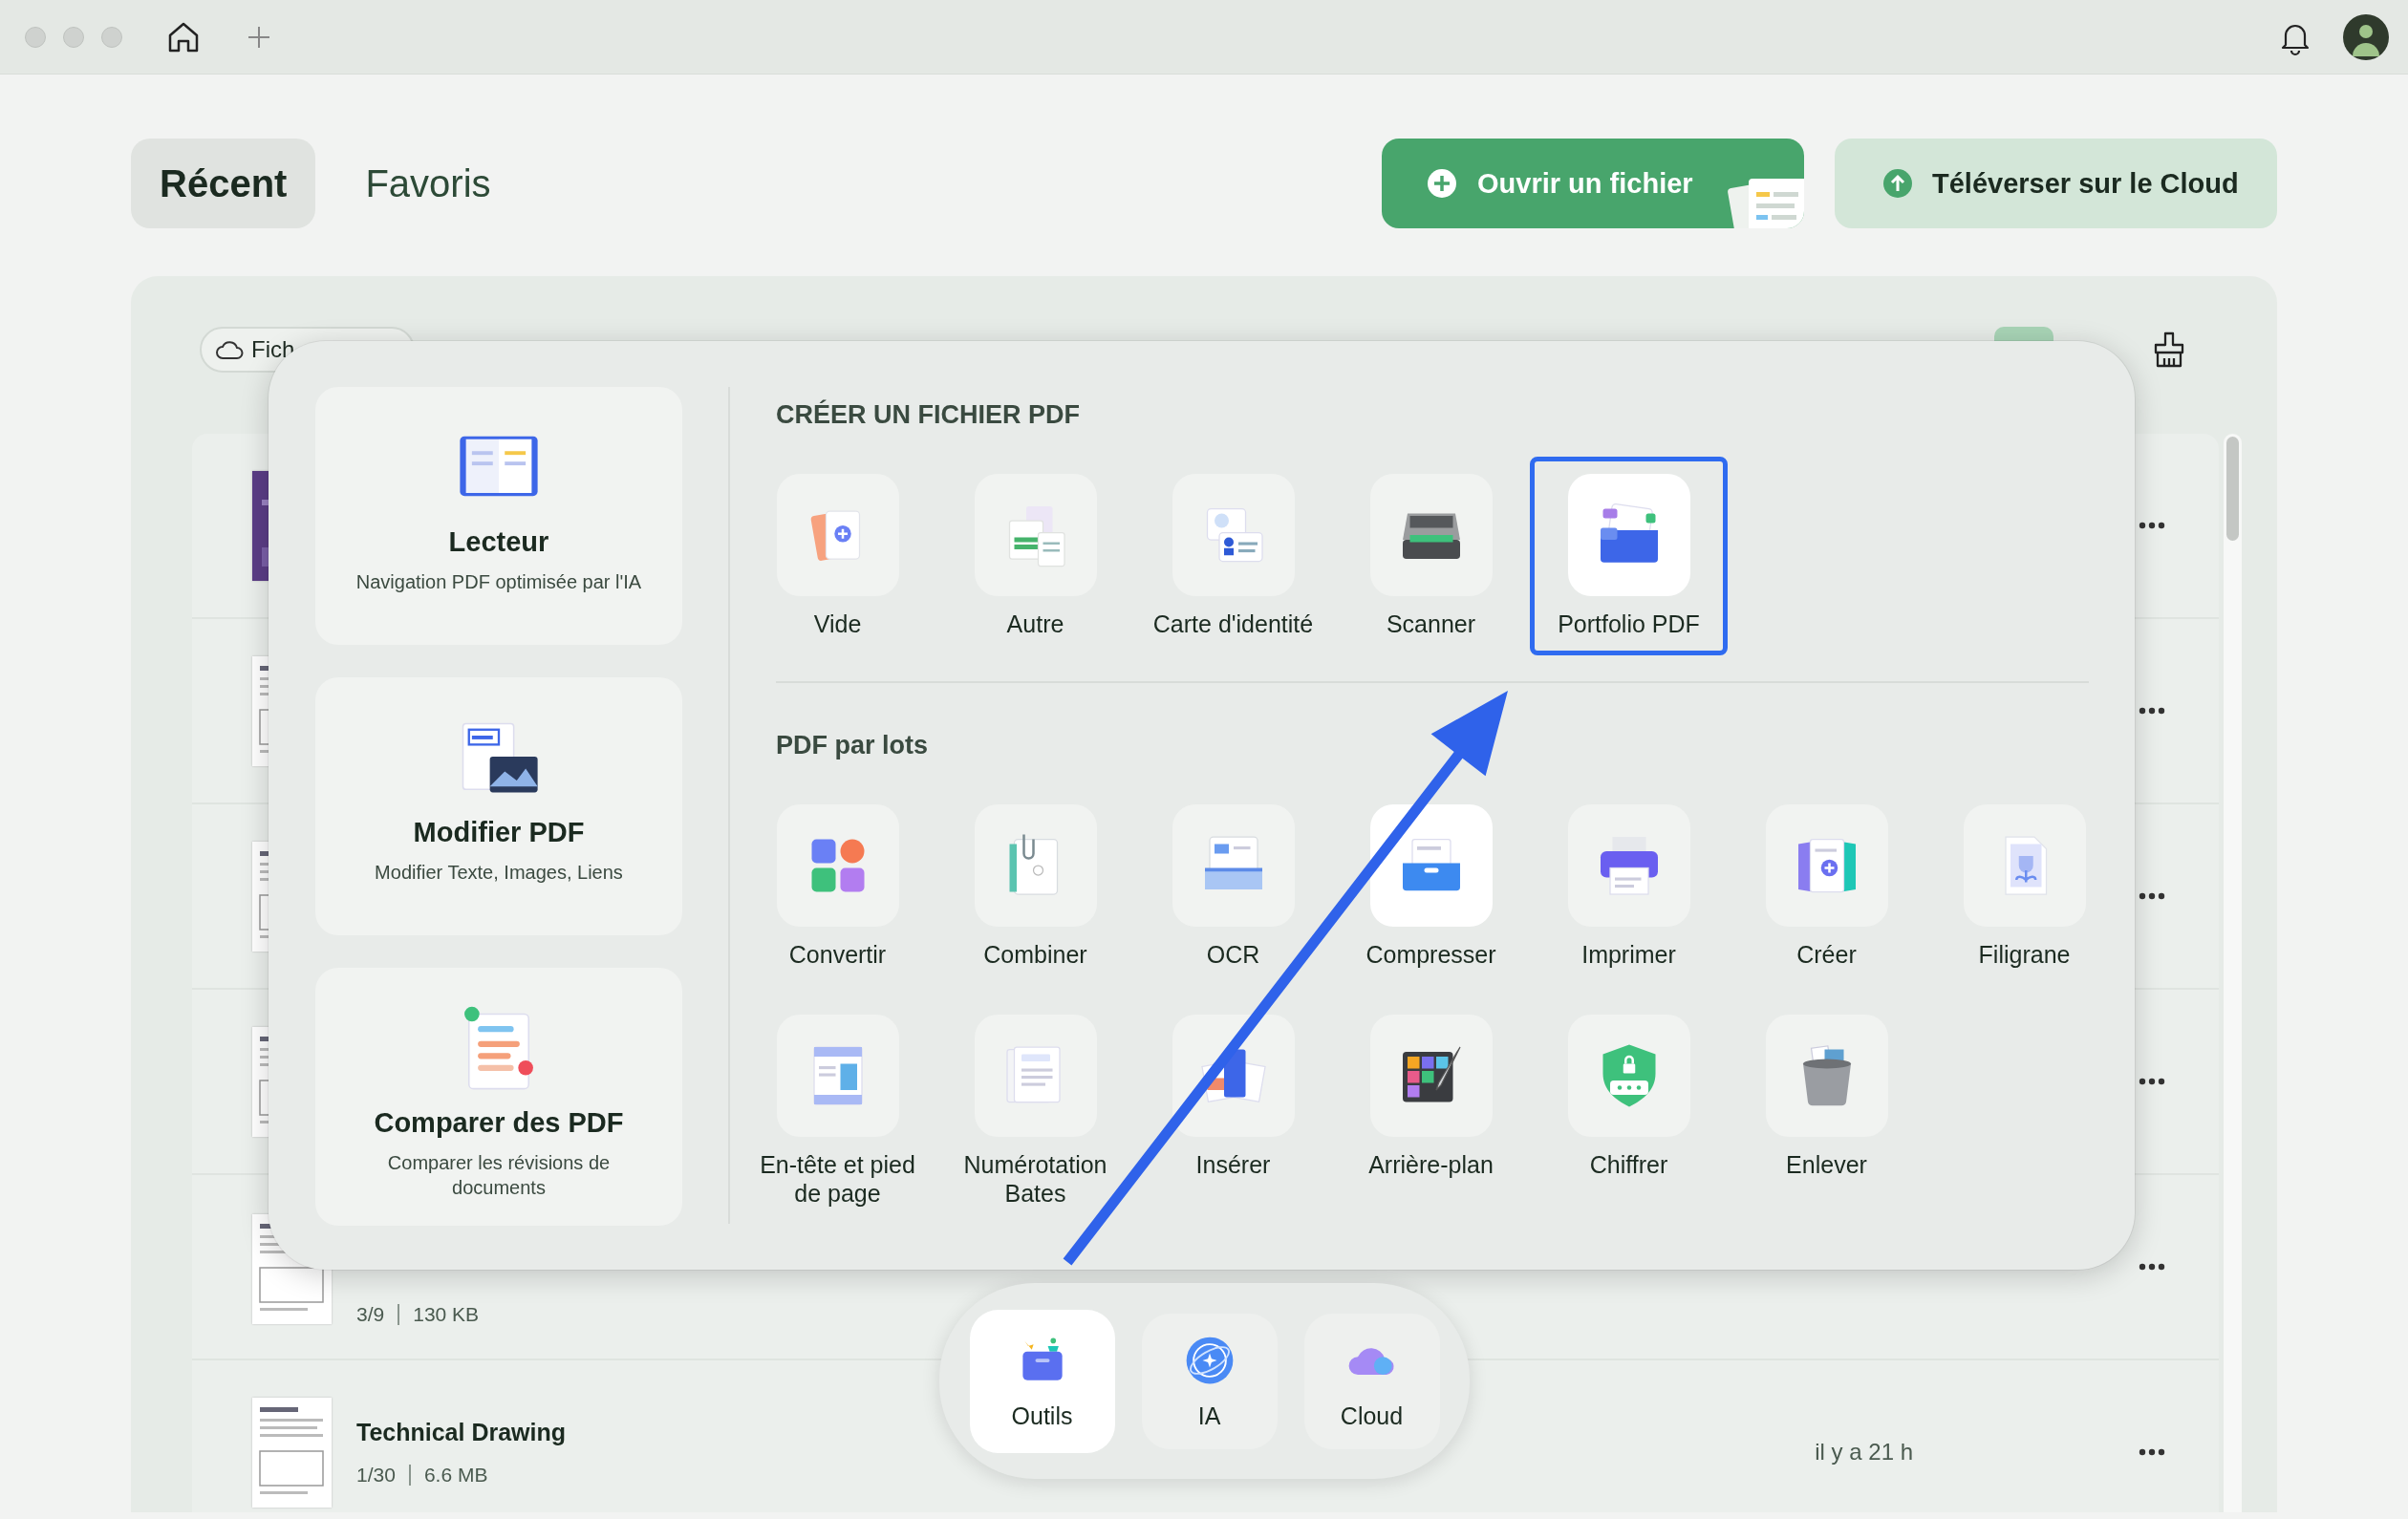 This screenshot has width=2408, height=1519. I want to click on page-count: 3/9, so click(370, 1314).